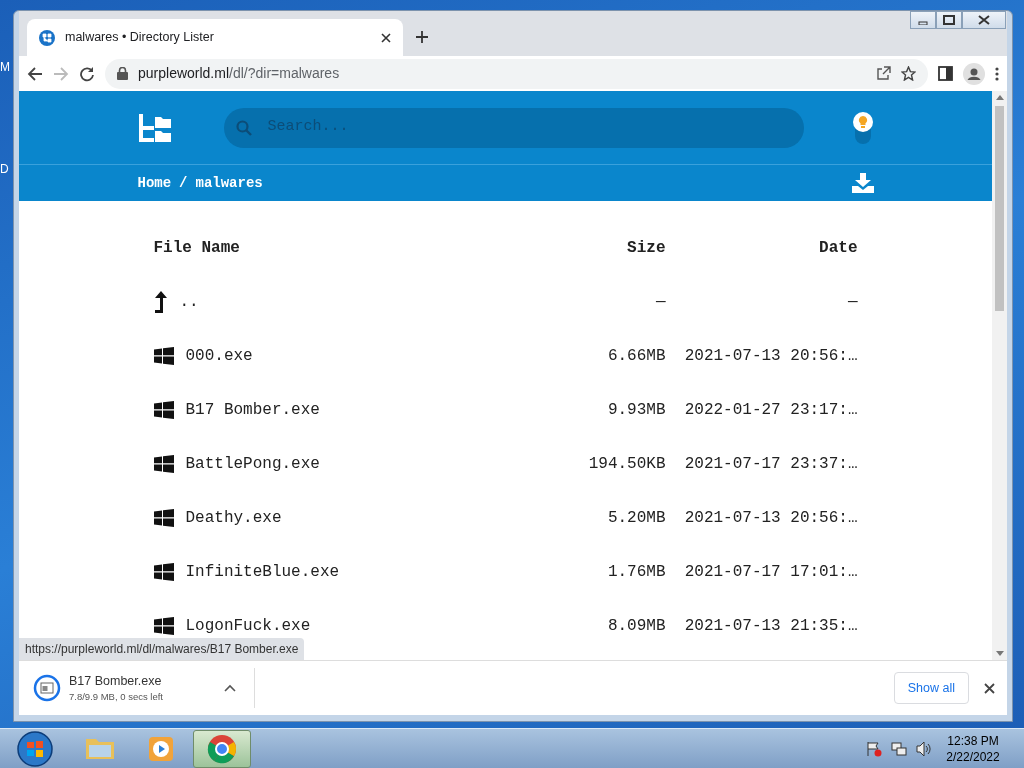 This screenshot has width=1024, height=768. I want to click on column-header: Date, so click(761, 248).